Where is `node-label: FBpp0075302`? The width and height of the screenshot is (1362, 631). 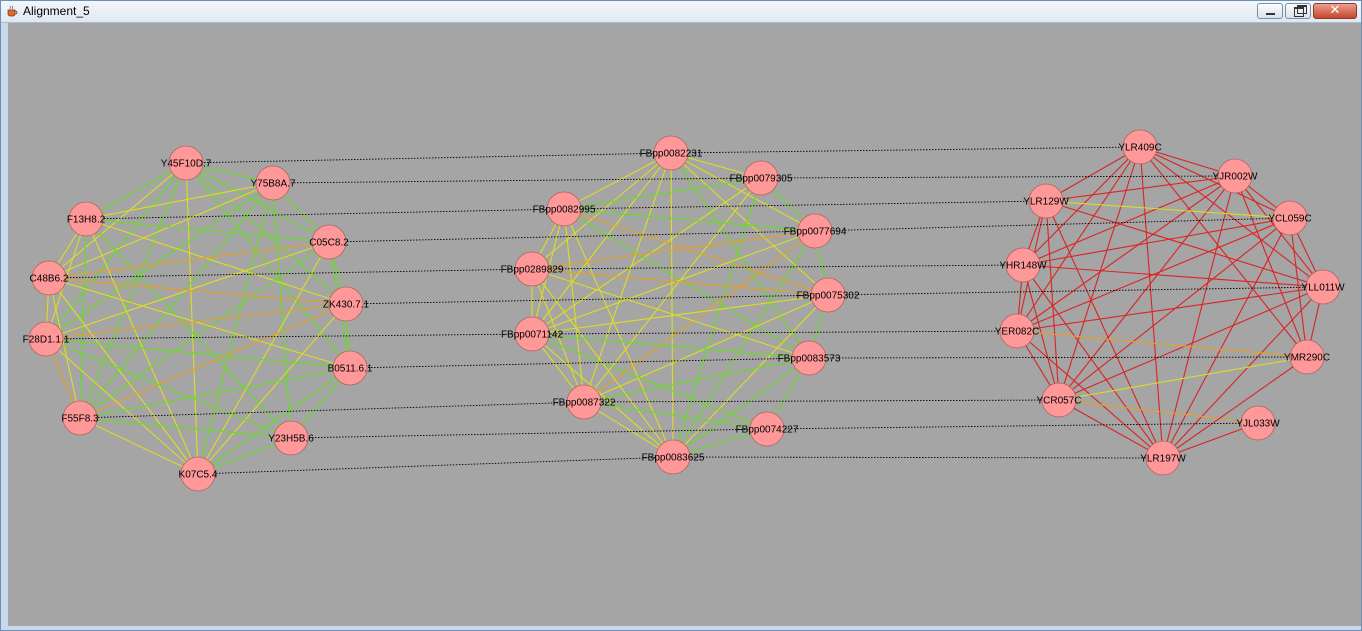 node-label: FBpp0075302 is located at coordinates (828, 296).